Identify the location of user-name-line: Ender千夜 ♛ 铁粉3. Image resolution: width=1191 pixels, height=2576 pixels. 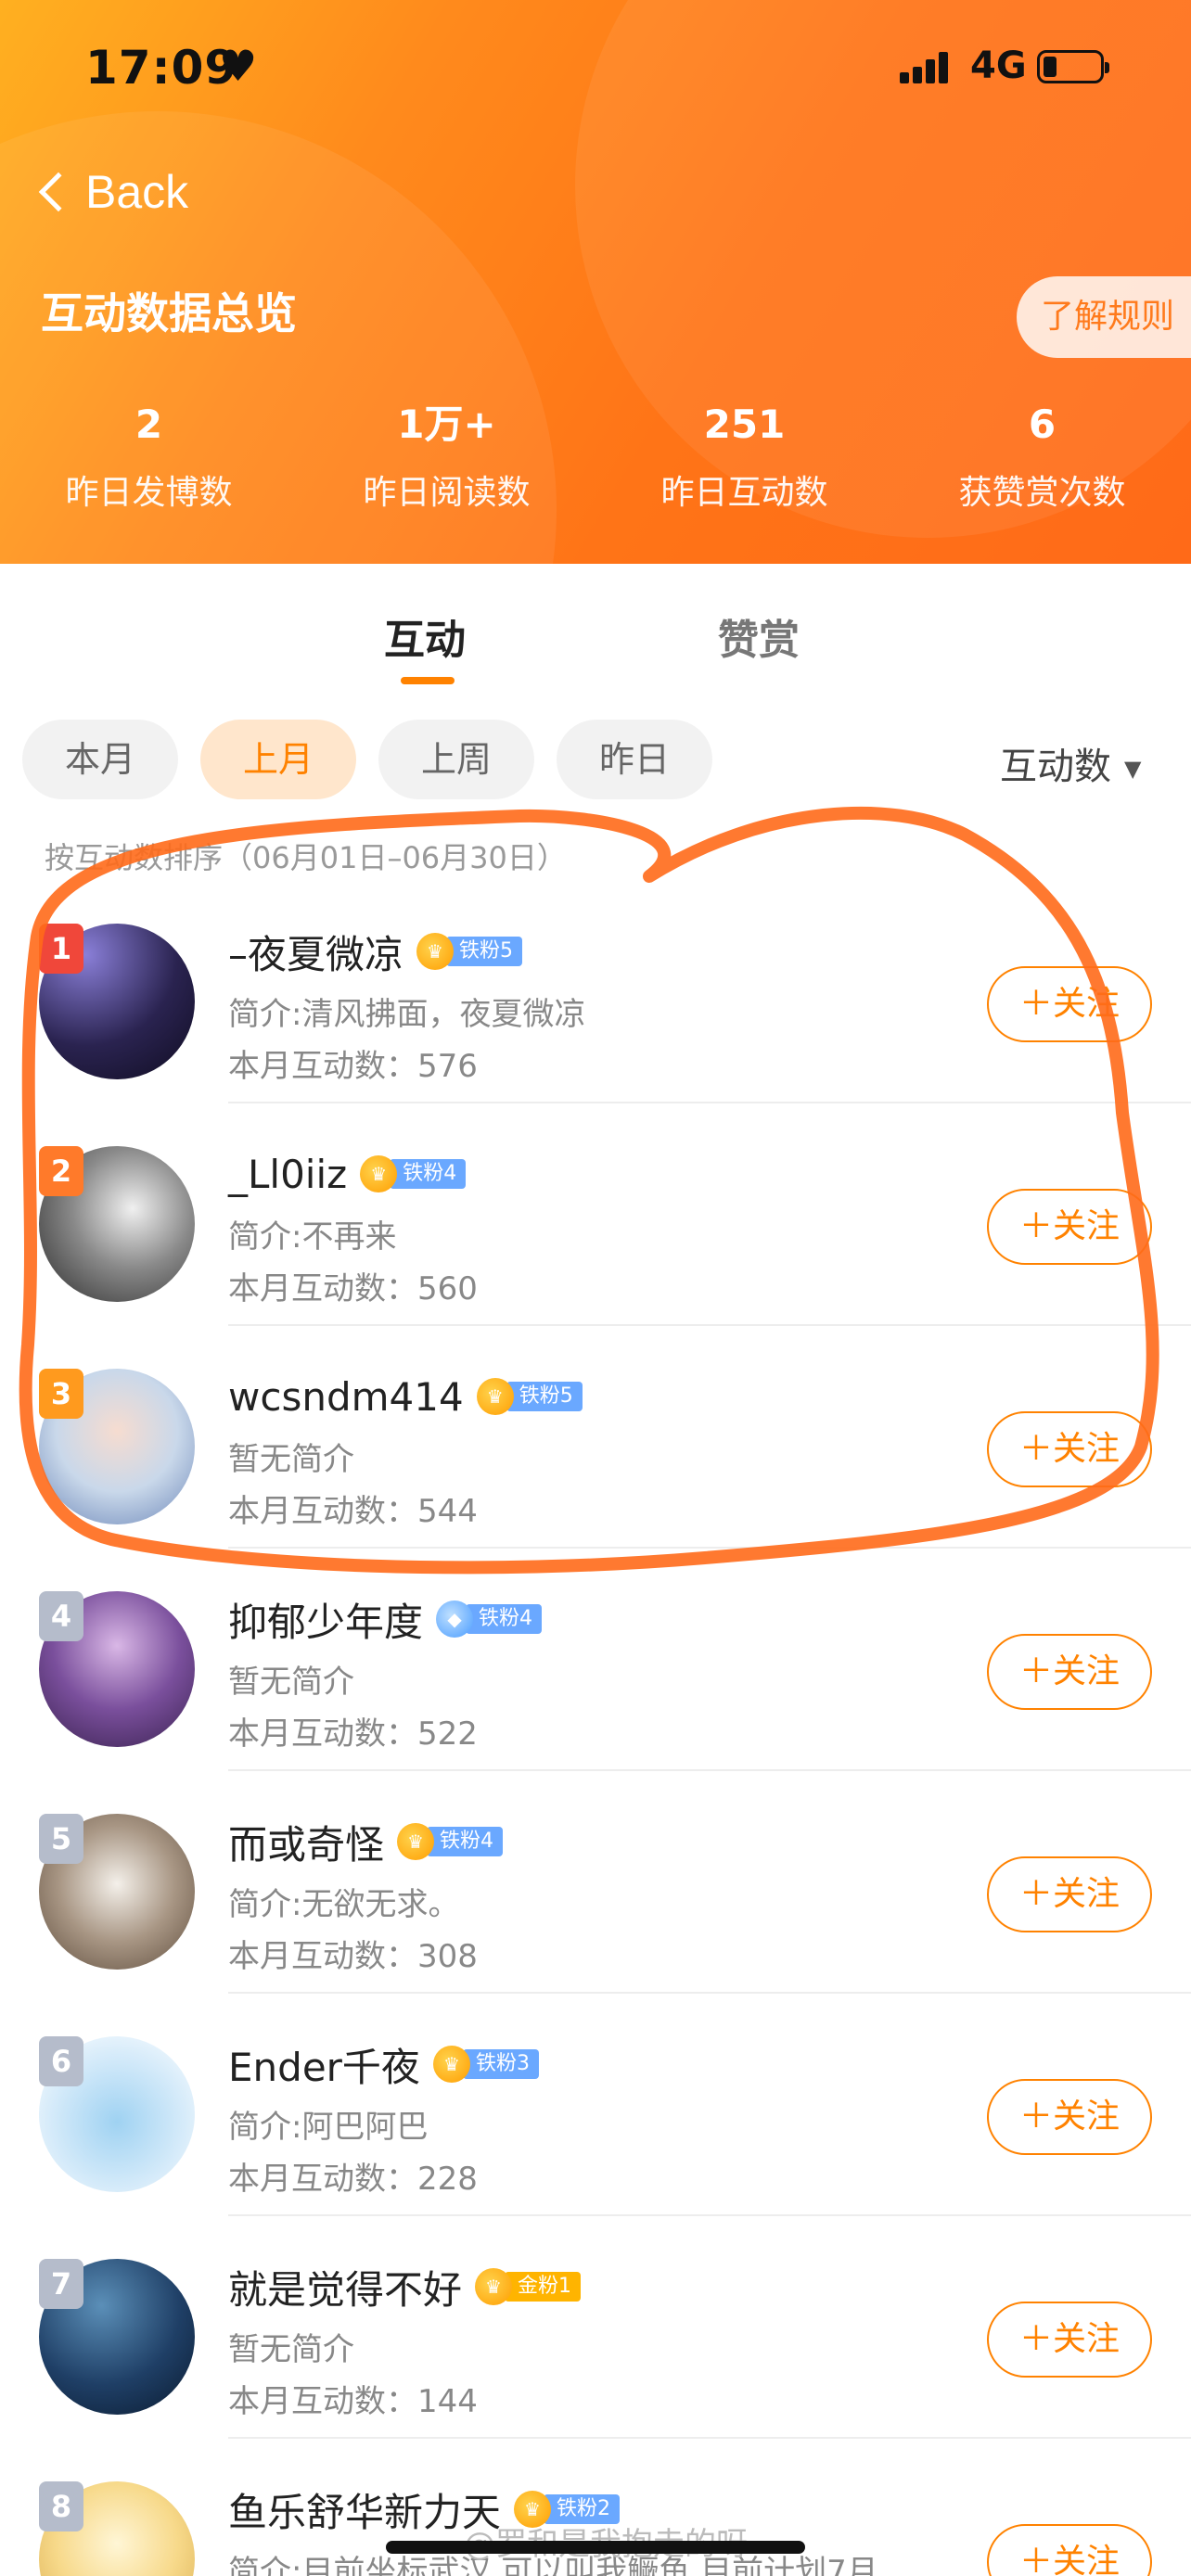
(383, 2064).